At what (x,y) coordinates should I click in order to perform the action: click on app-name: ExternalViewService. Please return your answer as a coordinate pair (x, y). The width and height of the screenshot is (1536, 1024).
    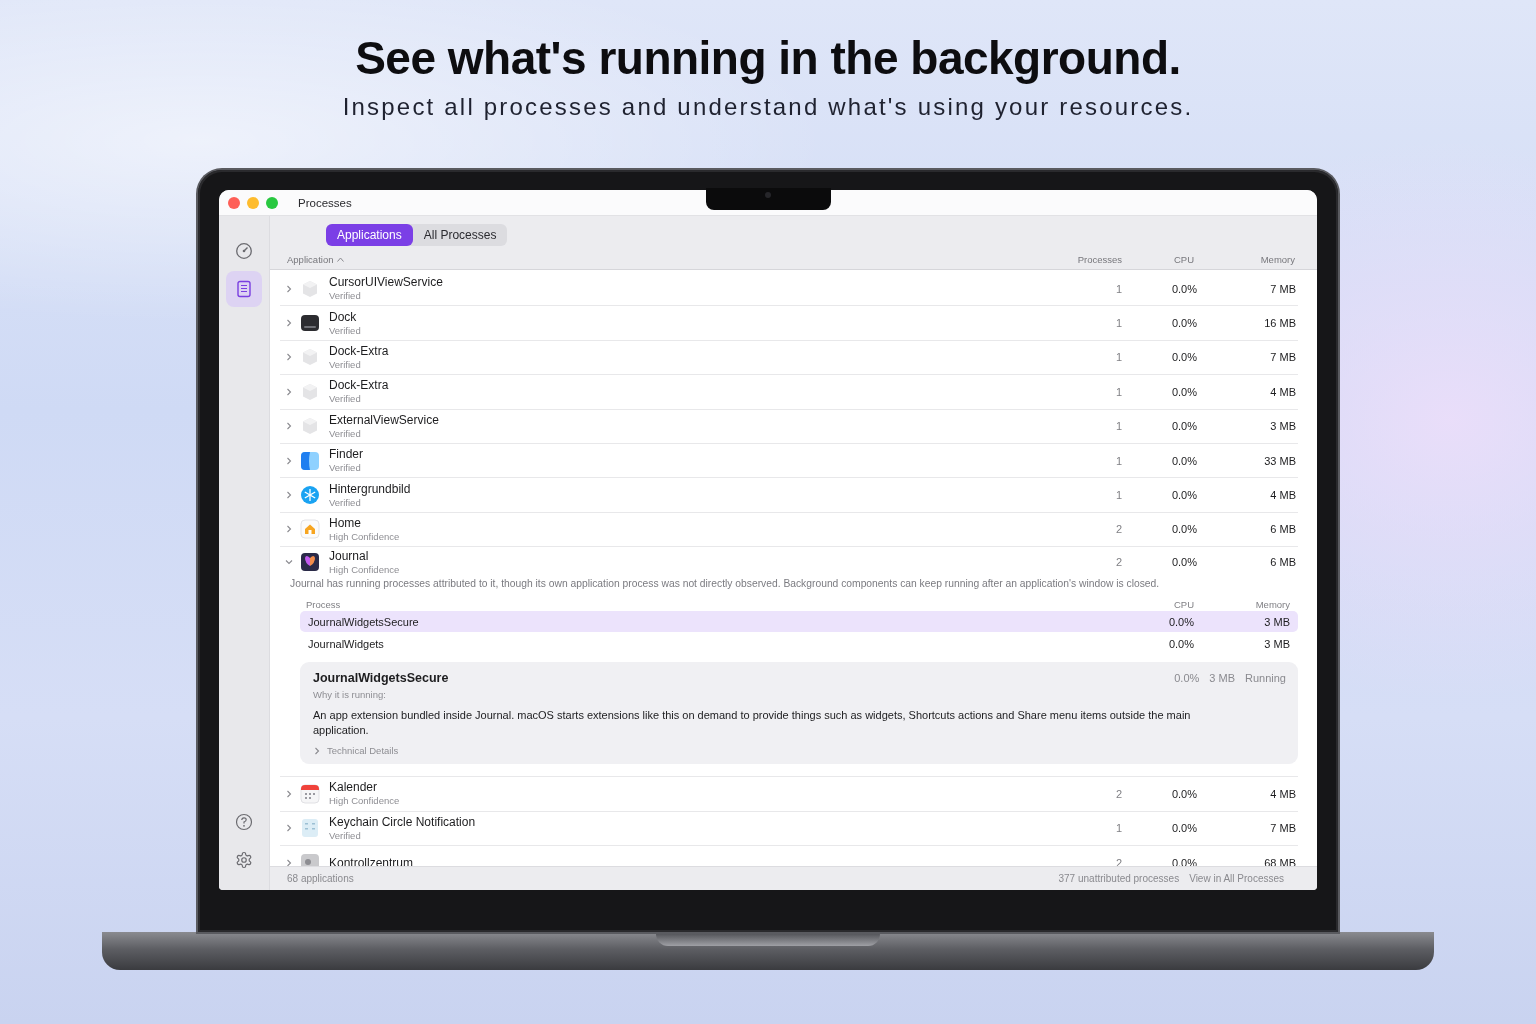
    Looking at the image, I should click on (384, 419).